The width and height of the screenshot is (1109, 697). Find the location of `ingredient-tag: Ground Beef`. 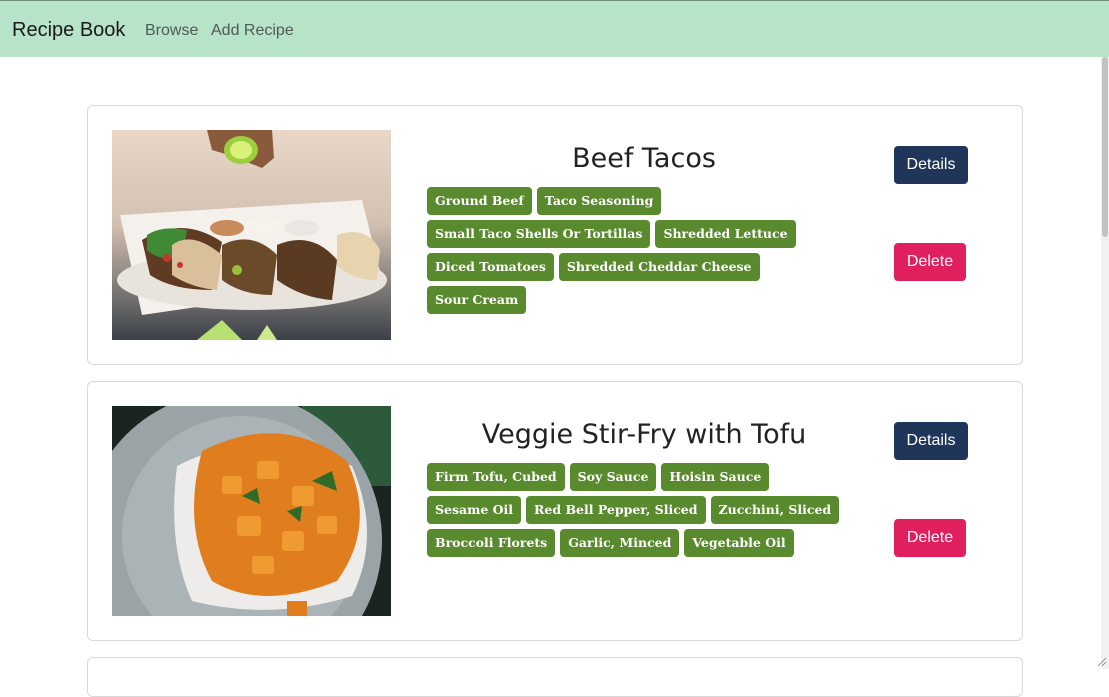

ingredient-tag: Ground Beef is located at coordinates (479, 201).